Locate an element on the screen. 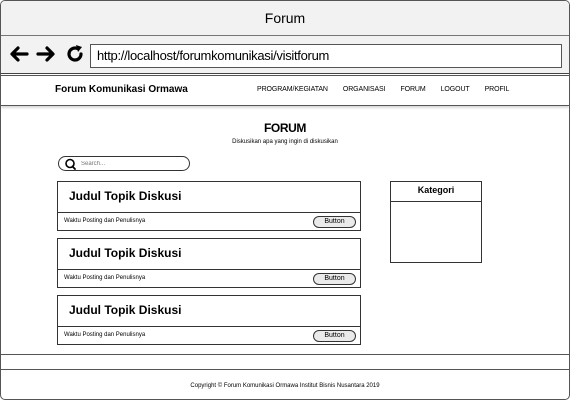 This screenshot has width=570, height=400. page-subtitle: Diskusikan apa yang ingin di diskusikan is located at coordinates (285, 142).